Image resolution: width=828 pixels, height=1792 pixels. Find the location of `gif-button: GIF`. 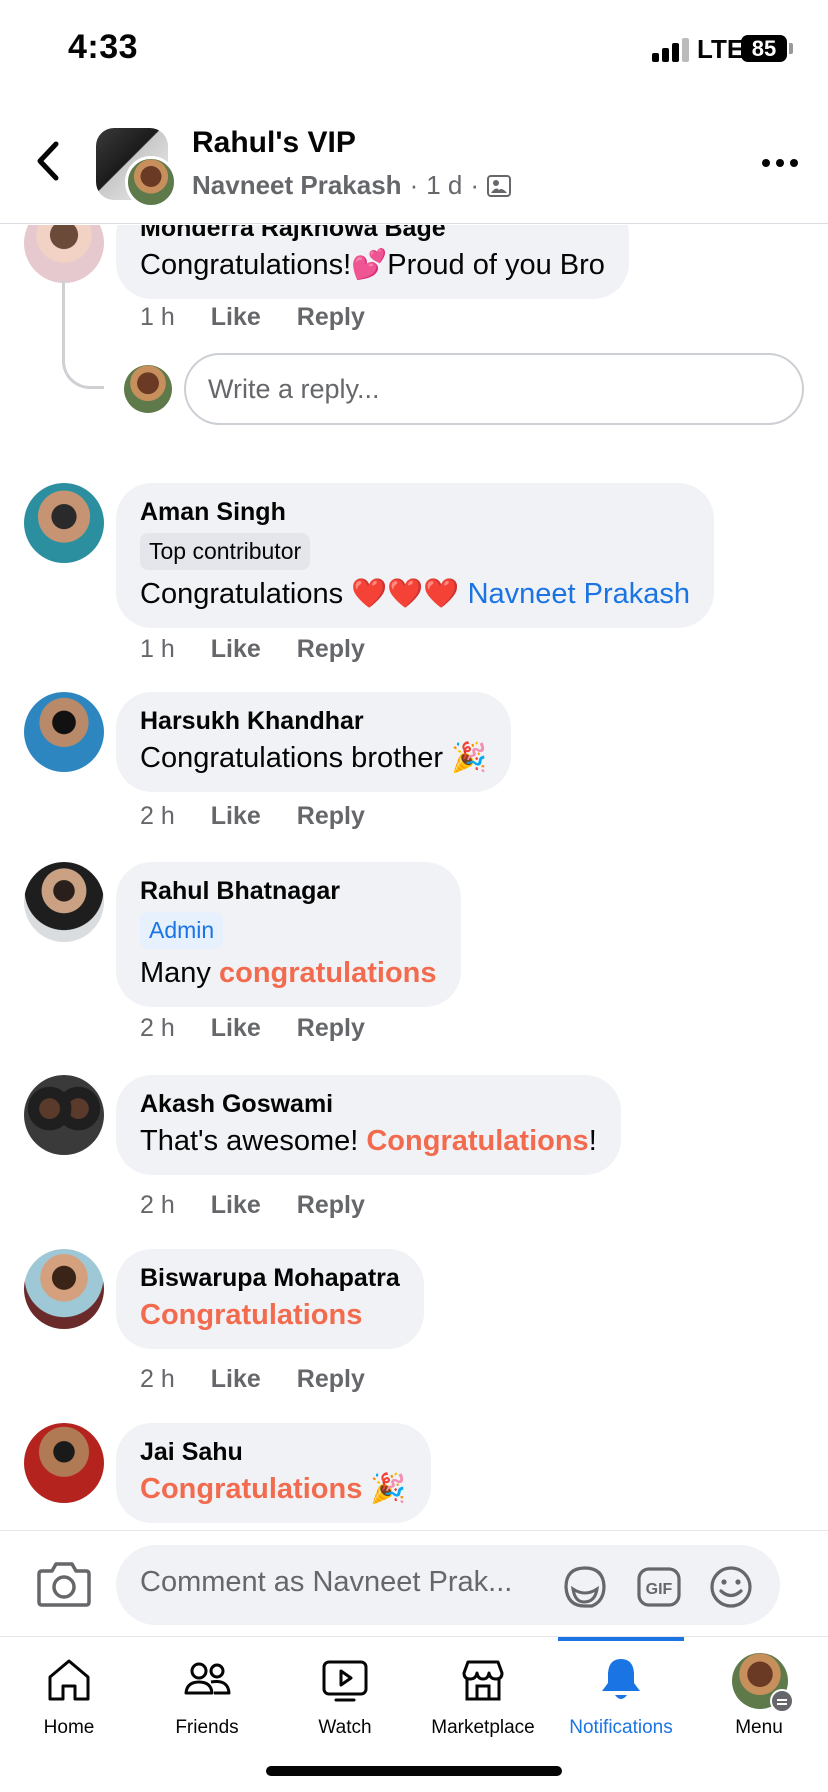

gif-button: GIF is located at coordinates (659, 1587).